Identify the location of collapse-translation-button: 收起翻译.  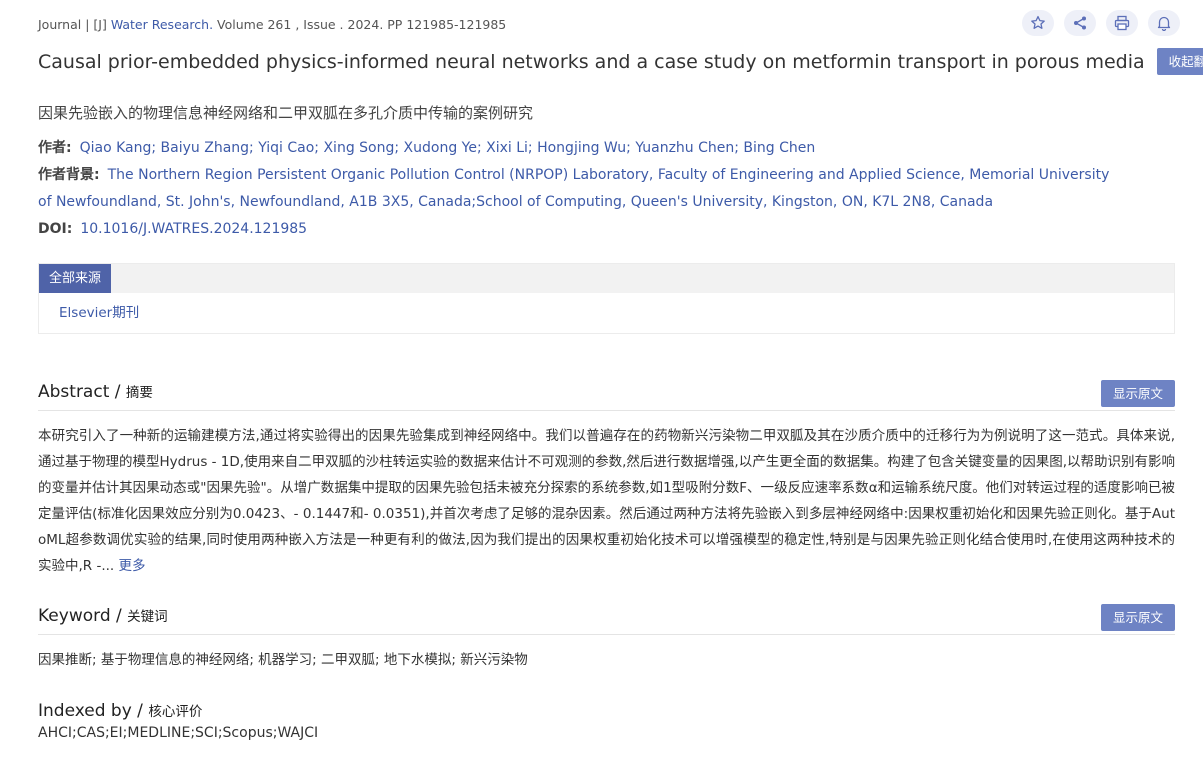
(1179, 61).